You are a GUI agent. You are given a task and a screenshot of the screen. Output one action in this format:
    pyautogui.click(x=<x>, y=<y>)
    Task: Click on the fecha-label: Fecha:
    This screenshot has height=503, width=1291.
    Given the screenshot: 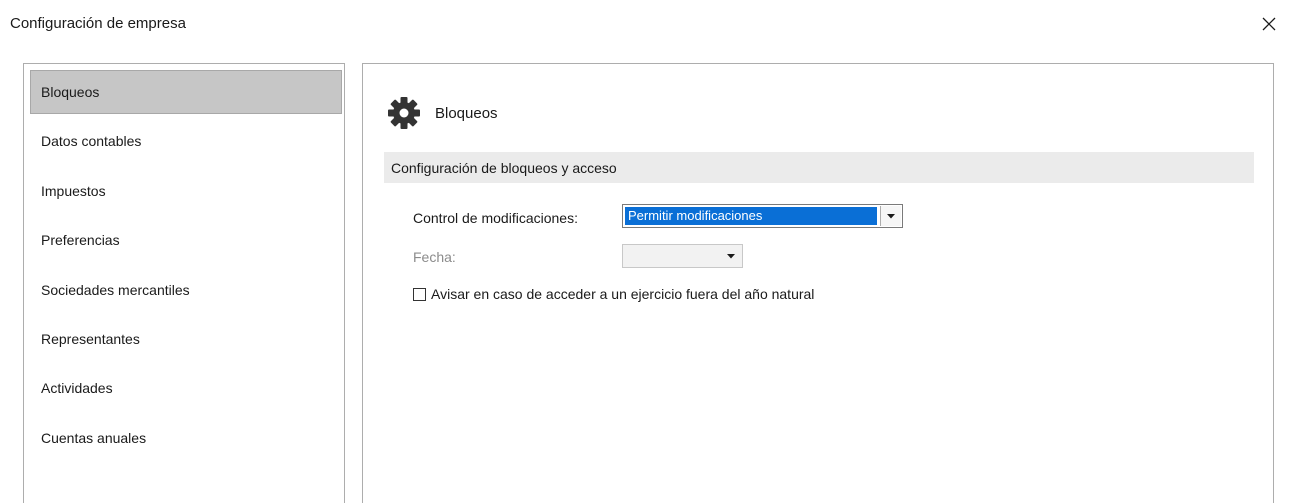 What is the action you would take?
    pyautogui.click(x=434, y=257)
    